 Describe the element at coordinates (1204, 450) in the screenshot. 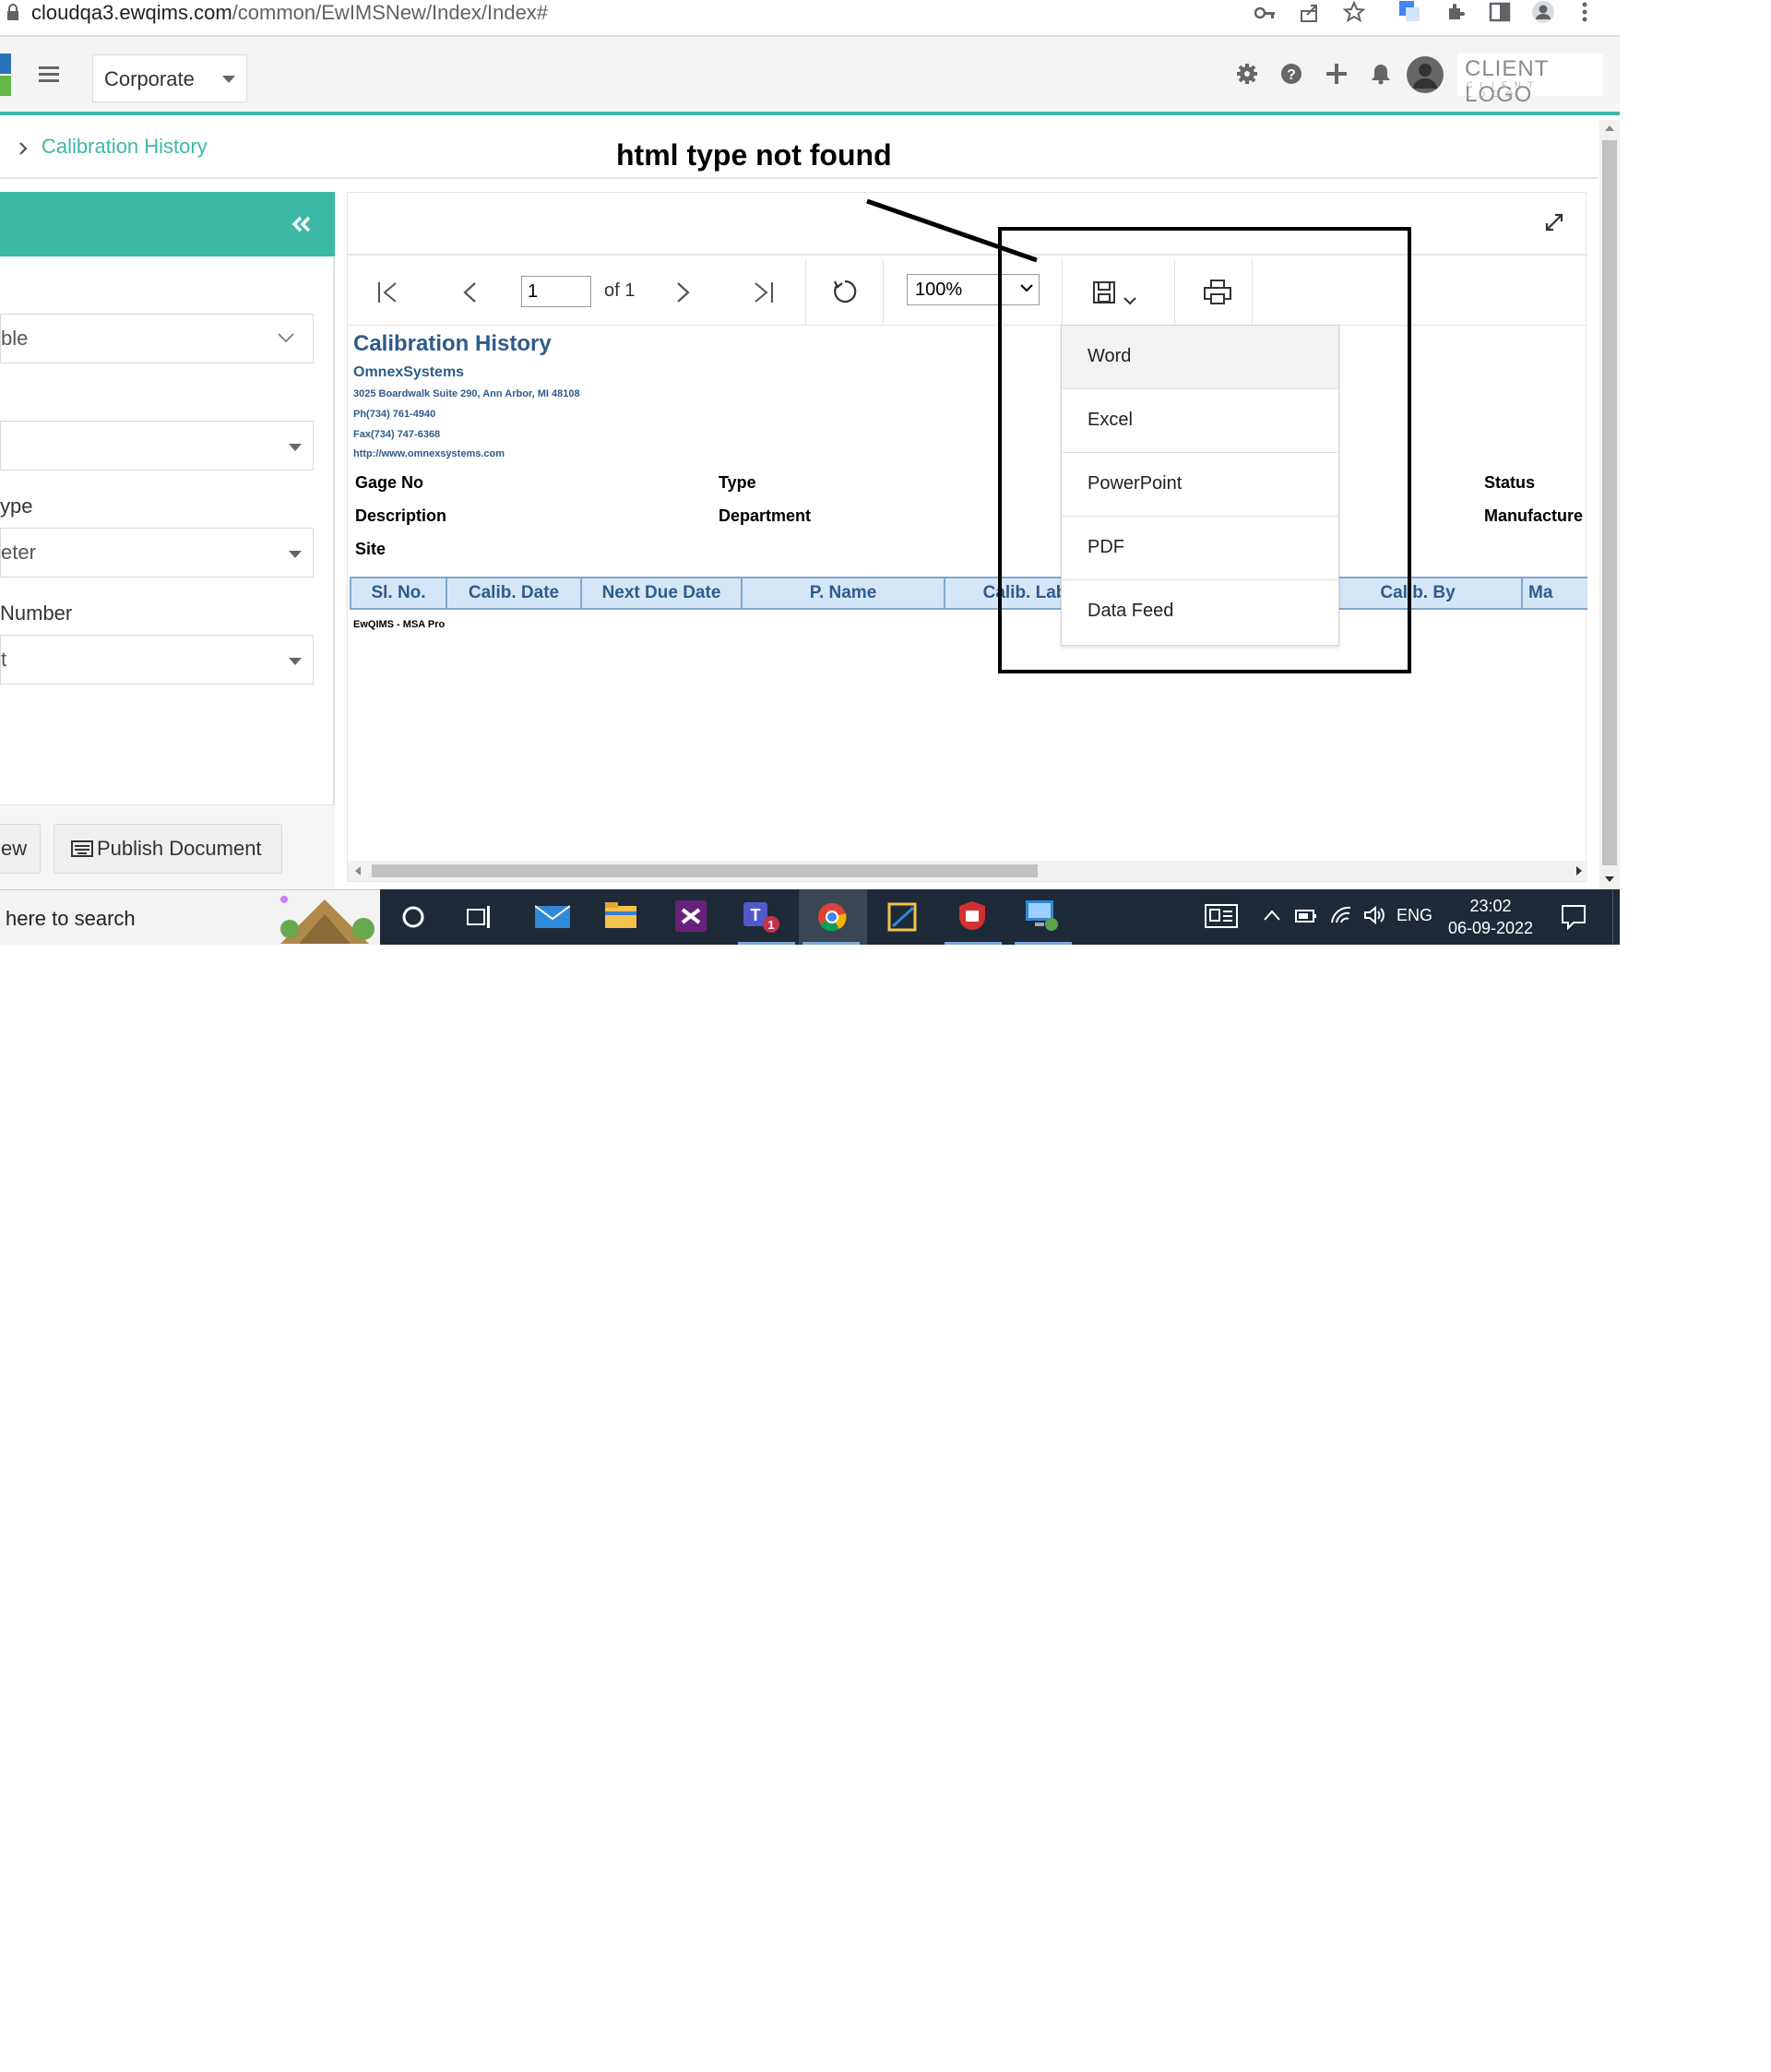

I see `annotation-box` at that location.